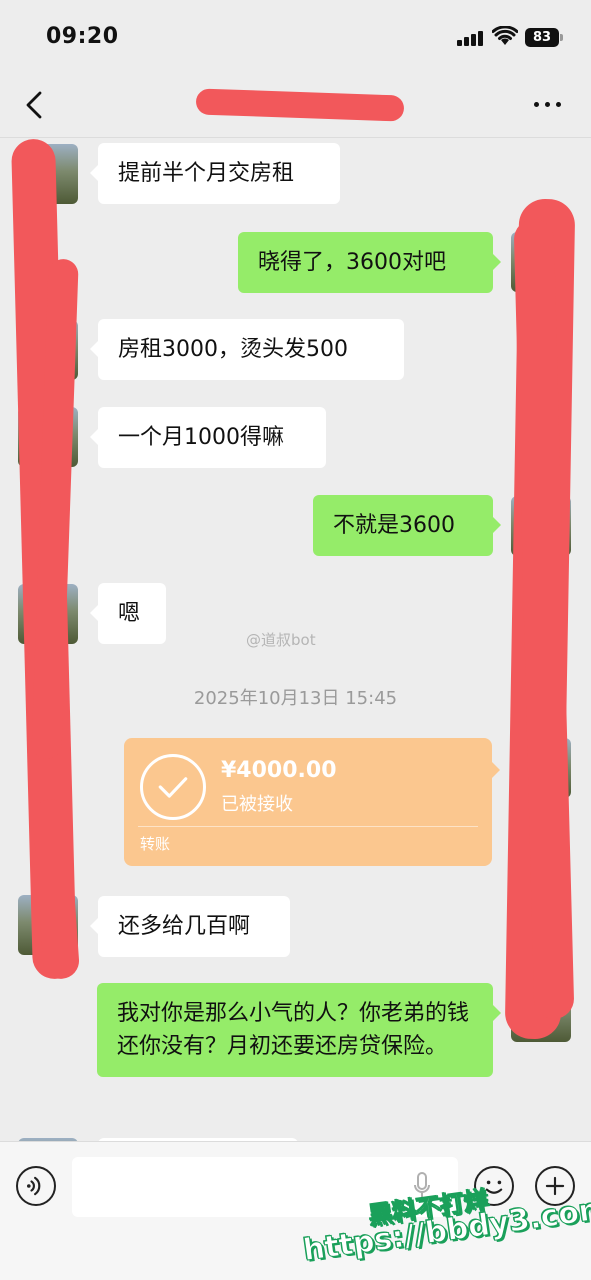  I want to click on message-bubble: 嗯, so click(128, 613).